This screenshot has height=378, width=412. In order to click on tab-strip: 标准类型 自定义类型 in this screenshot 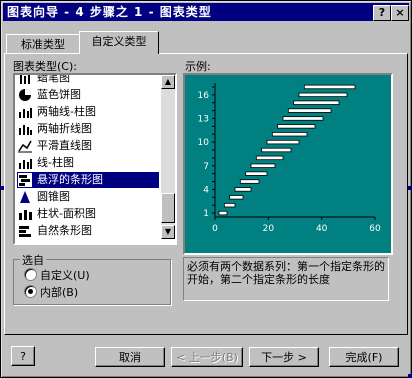, I will do `click(206, 42)`.